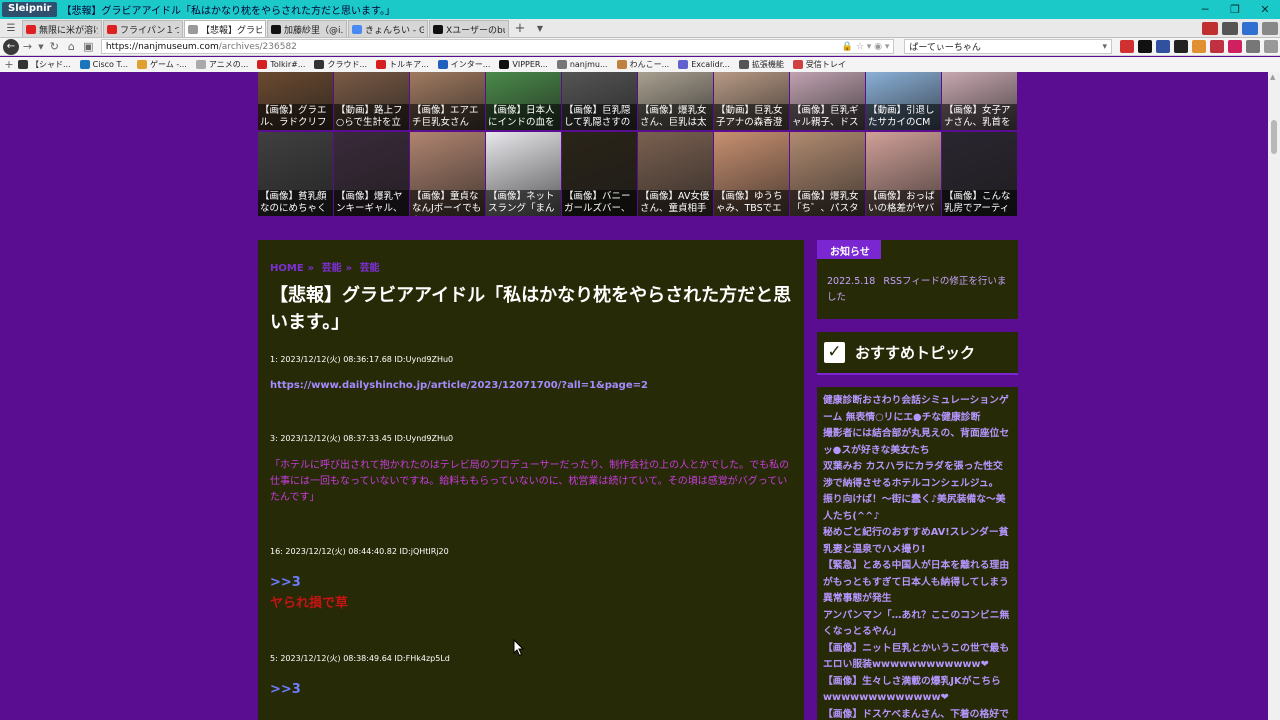 The width and height of the screenshot is (1280, 720). What do you see at coordinates (447, 174) in the screenshot?
I see `thumbnail-link: 【画像】童貞ななんJボーイでもキ` at bounding box center [447, 174].